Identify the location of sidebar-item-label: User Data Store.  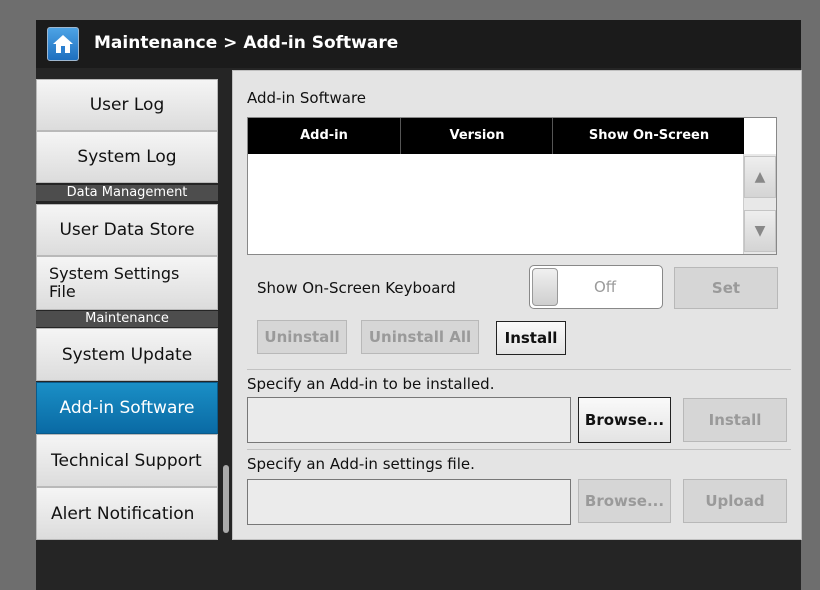
(127, 230).